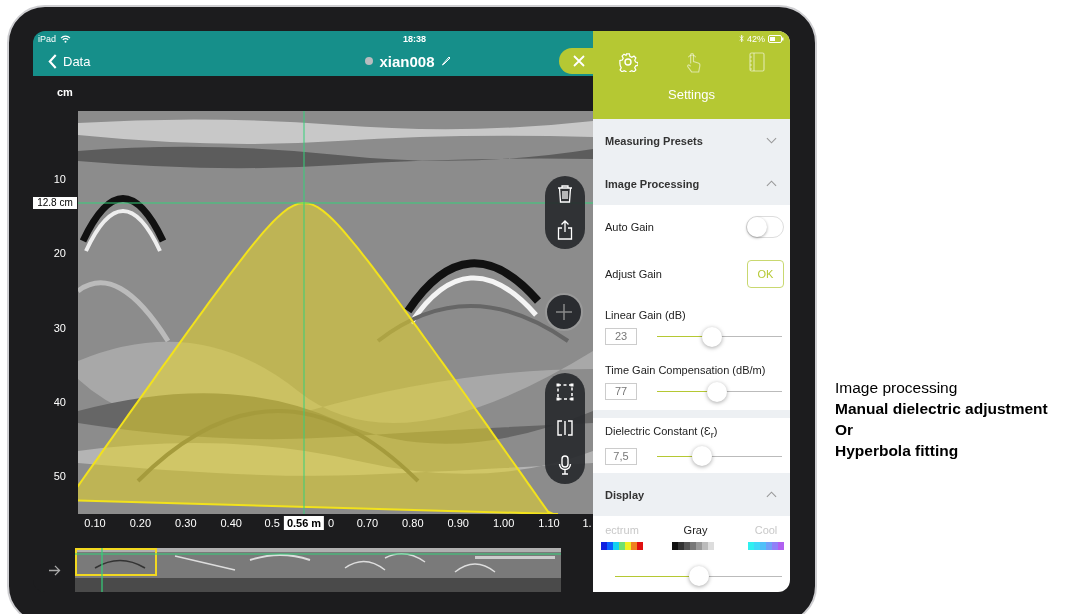 The width and height of the screenshot is (1078, 614). Describe the element at coordinates (59, 253) in the screenshot. I see `axis-label: 20` at that location.